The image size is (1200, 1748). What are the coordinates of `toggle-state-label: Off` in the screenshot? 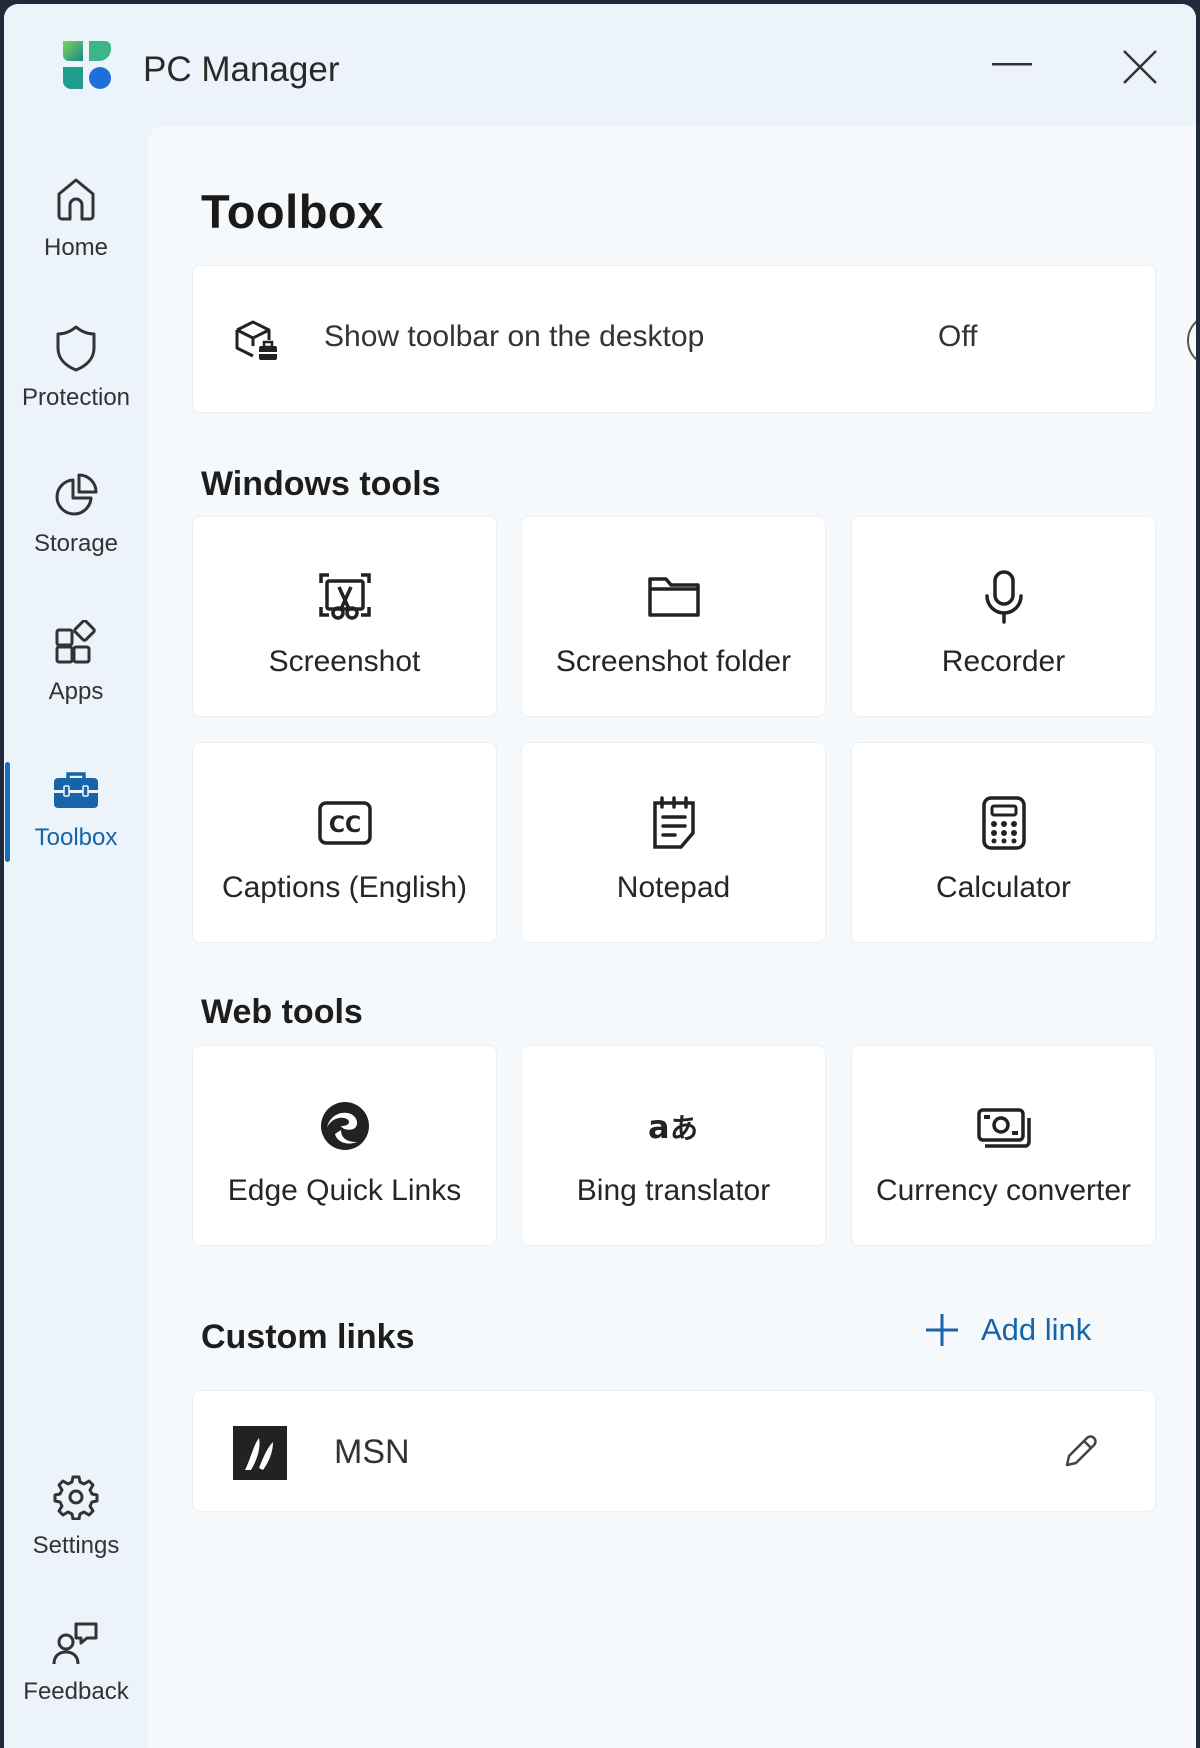 It's located at (958, 336).